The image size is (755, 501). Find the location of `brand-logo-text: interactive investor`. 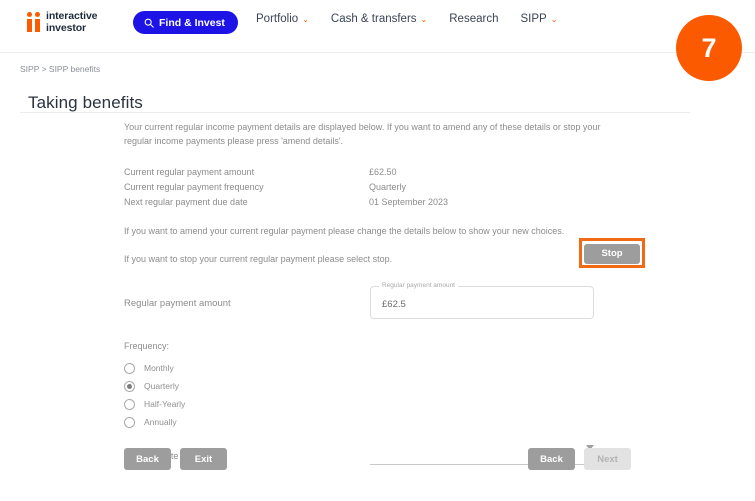

brand-logo-text: interactive investor is located at coordinates (72, 22).